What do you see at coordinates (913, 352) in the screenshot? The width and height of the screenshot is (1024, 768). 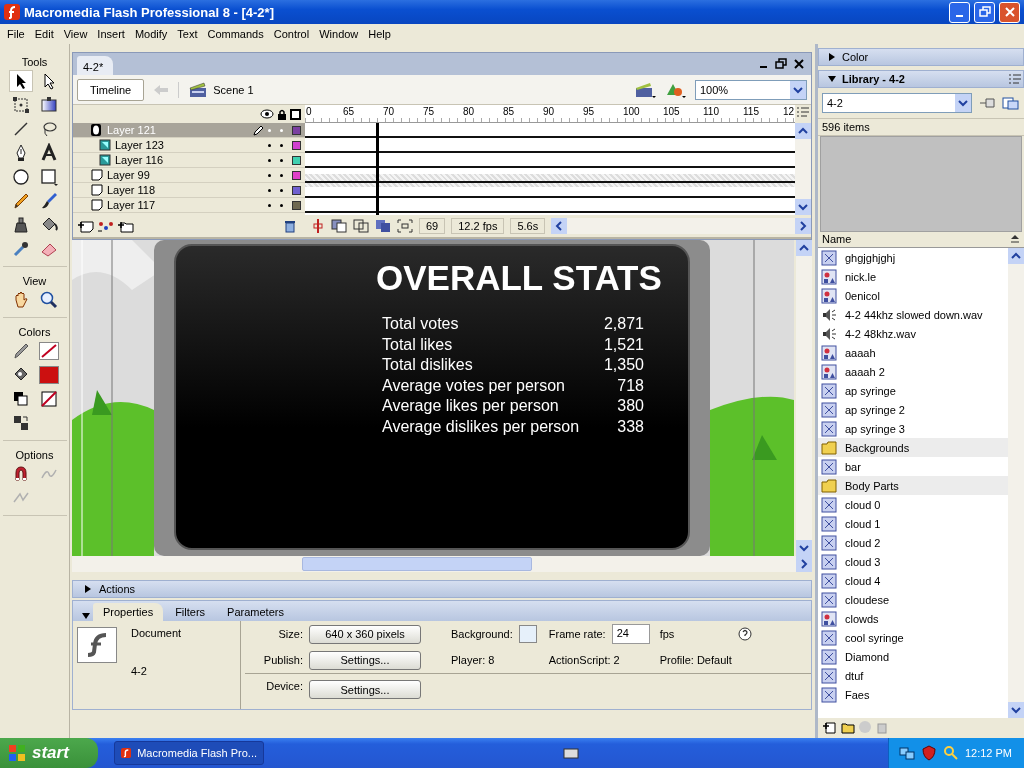 I see `library-item: aaaah` at bounding box center [913, 352].